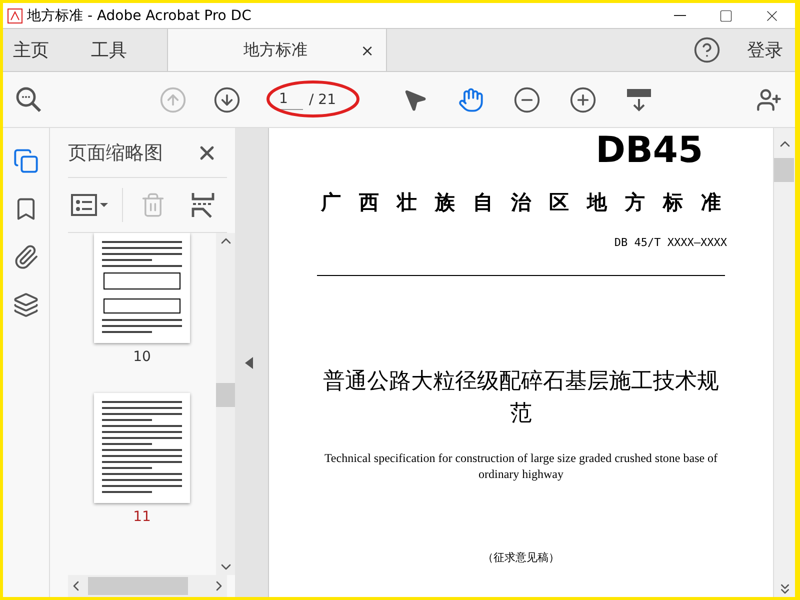  What do you see at coordinates (530, 202) in the screenshot?
I see `region-title: 广西壮族自治区地方标准` at bounding box center [530, 202].